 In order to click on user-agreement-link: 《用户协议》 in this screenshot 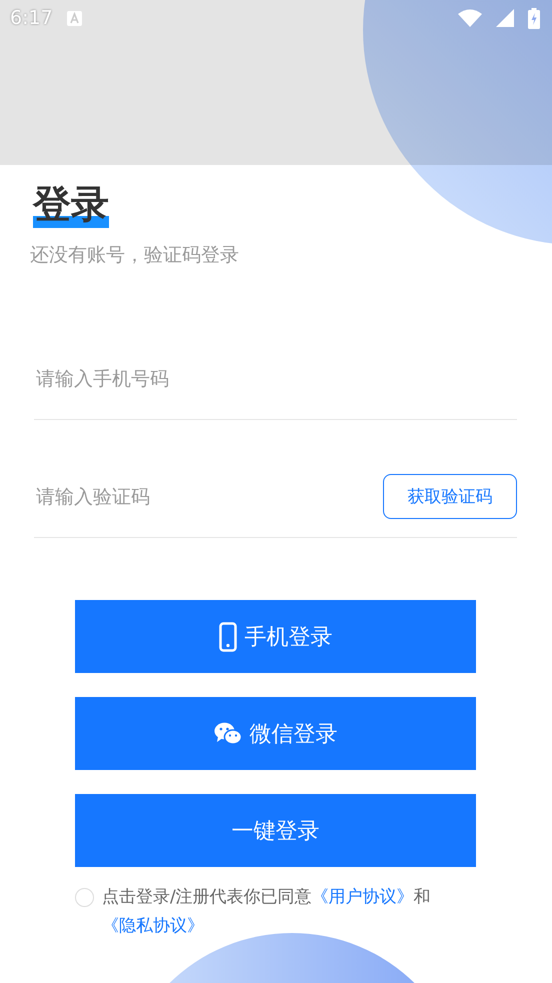, I will do `click(363, 897)`.